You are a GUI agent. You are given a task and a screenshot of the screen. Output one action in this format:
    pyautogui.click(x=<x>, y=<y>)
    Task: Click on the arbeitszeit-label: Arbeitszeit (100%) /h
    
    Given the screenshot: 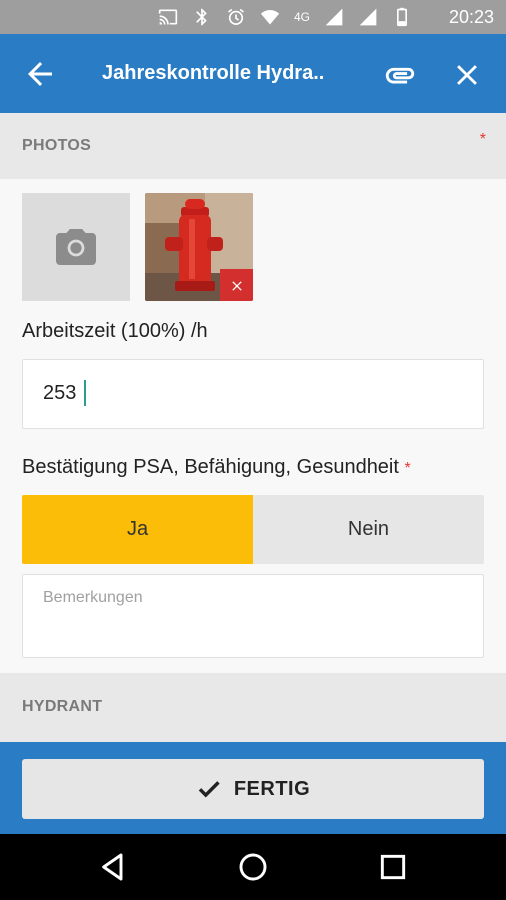 What is the action you would take?
    pyautogui.click(x=115, y=331)
    